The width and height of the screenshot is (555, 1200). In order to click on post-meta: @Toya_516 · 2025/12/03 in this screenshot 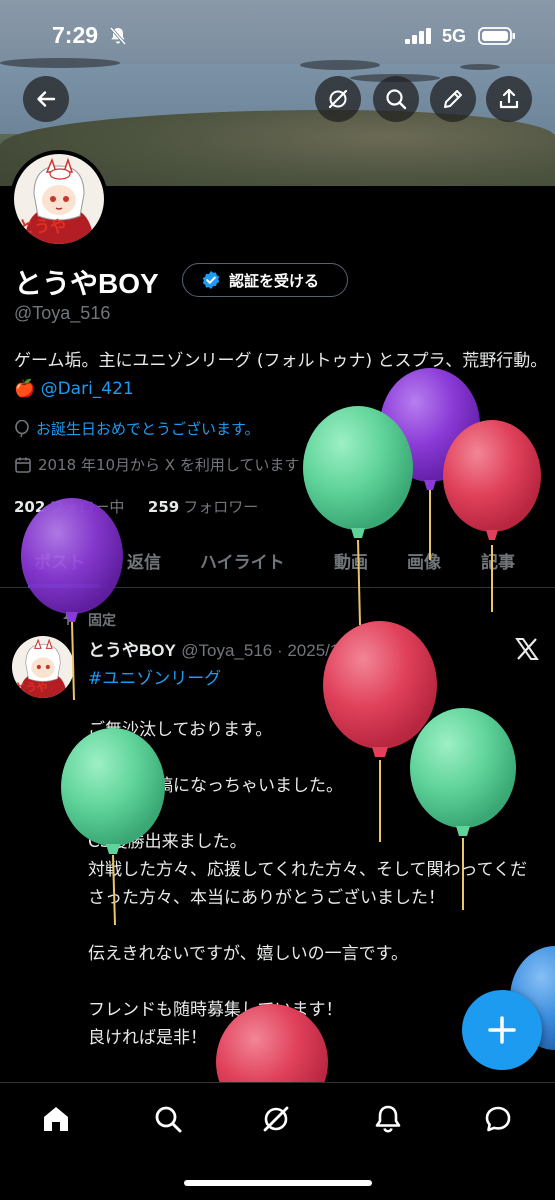, I will do `click(277, 650)`.